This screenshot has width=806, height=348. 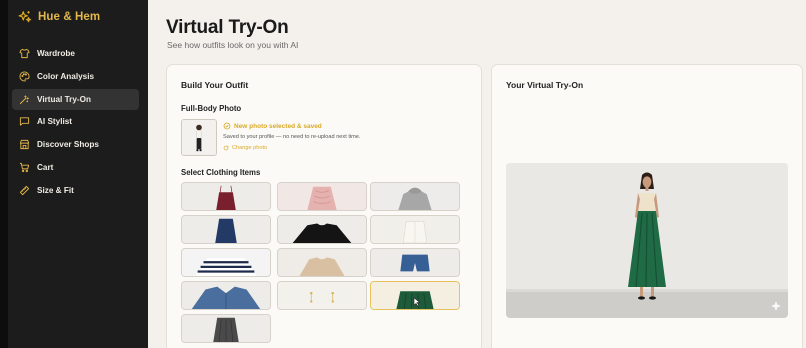 What do you see at coordinates (211, 108) in the screenshot?
I see `photo-section-label: Full-Body Photo` at bounding box center [211, 108].